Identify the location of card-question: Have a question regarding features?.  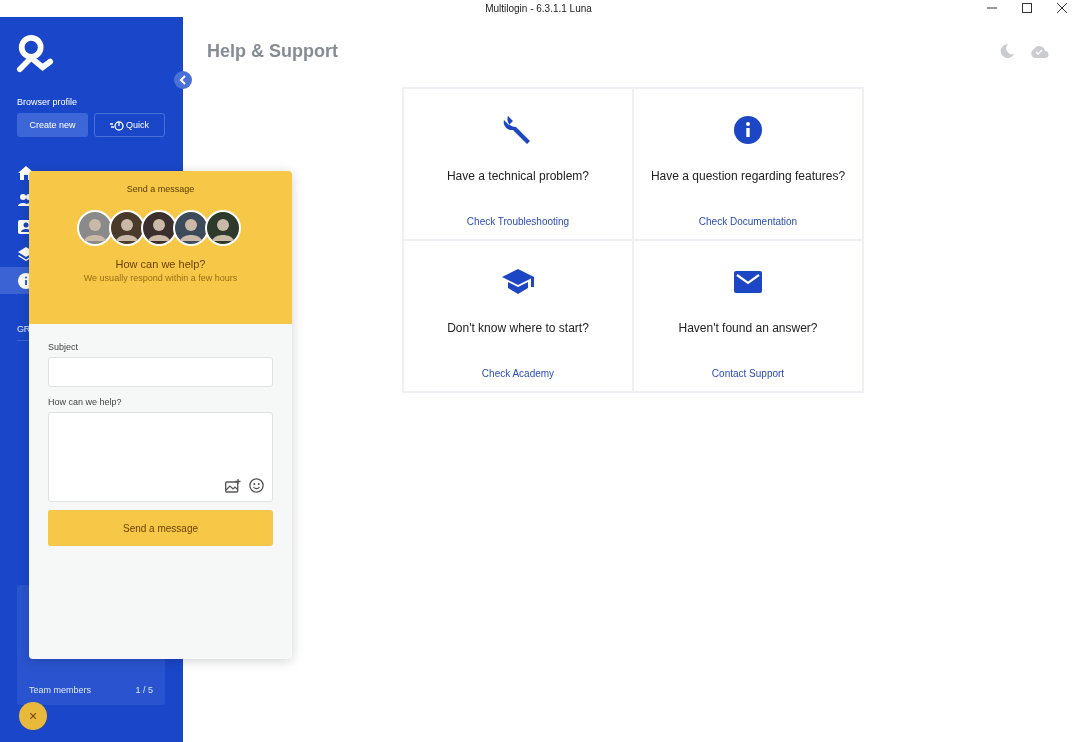
(748, 176).